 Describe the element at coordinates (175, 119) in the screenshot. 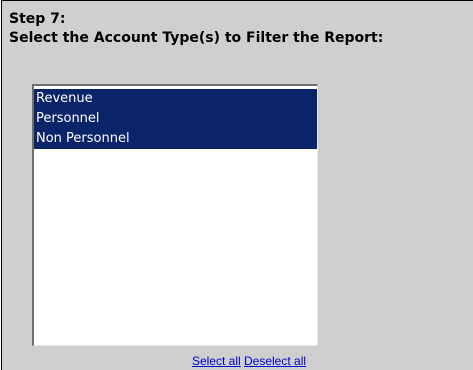

I see `account-type-option-personnel: Personnel` at that location.